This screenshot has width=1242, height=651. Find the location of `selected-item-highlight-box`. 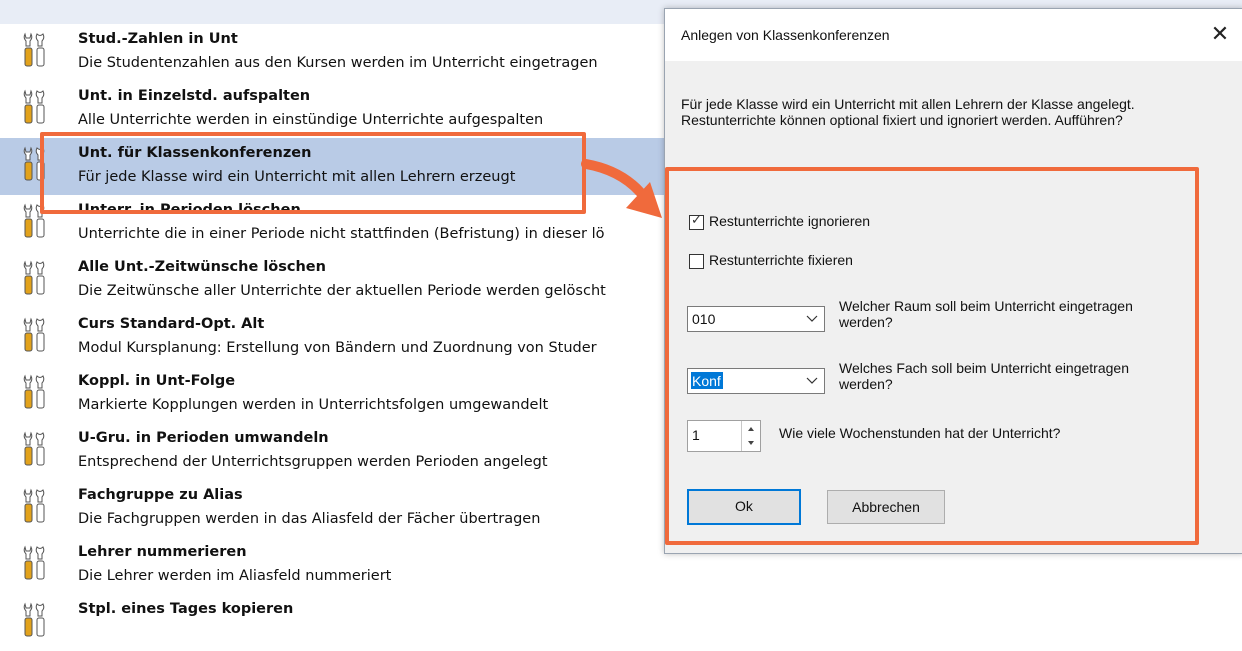

selected-item-highlight-box is located at coordinates (313, 173).